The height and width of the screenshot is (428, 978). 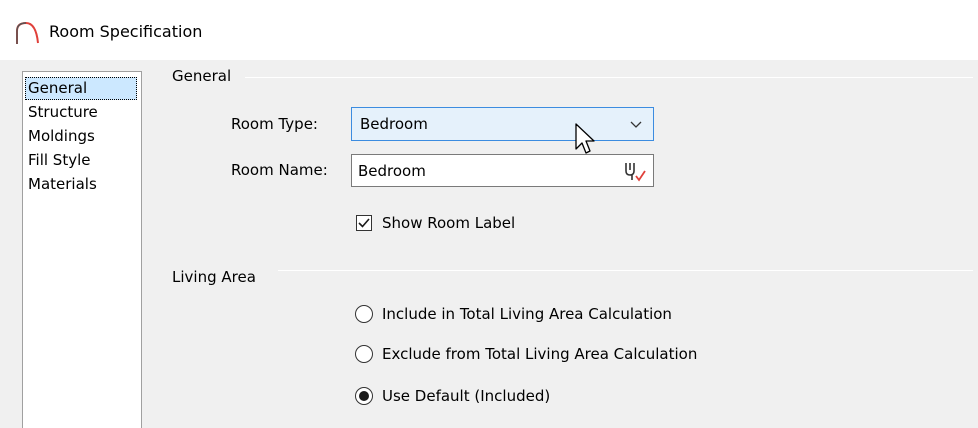 I want to click on room-name-field: Bedroom, so click(x=502, y=170).